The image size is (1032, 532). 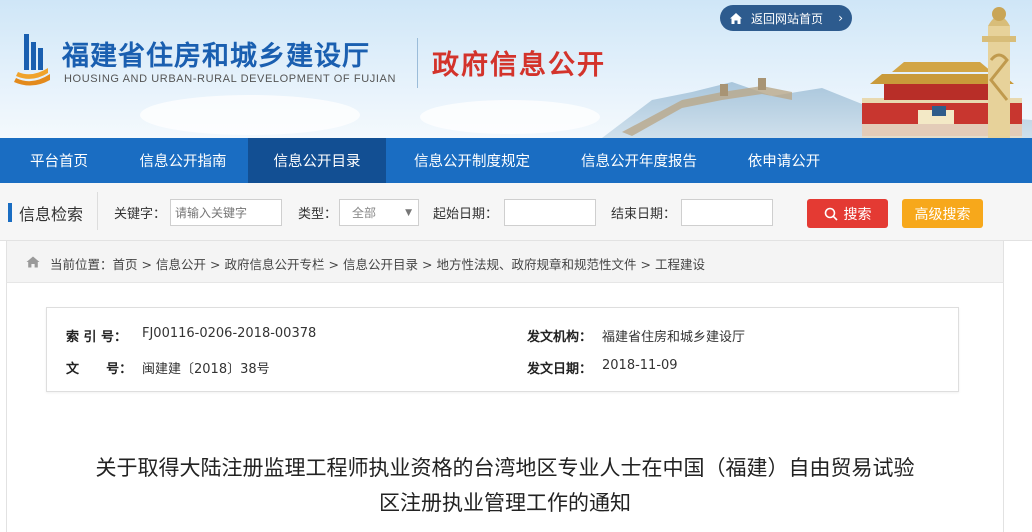 I want to click on search-divider, so click(x=97, y=211).